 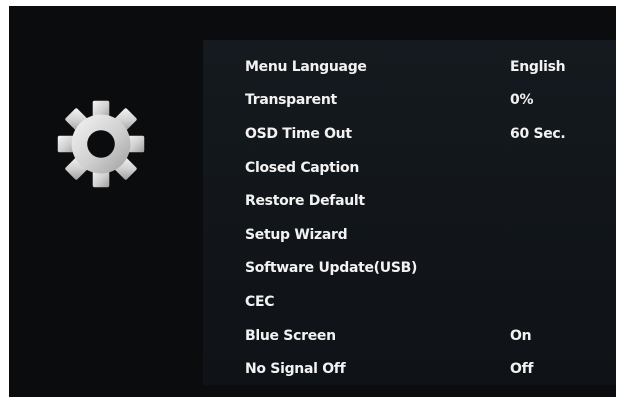 What do you see at coordinates (522, 369) in the screenshot?
I see `menu-item-value: Off` at bounding box center [522, 369].